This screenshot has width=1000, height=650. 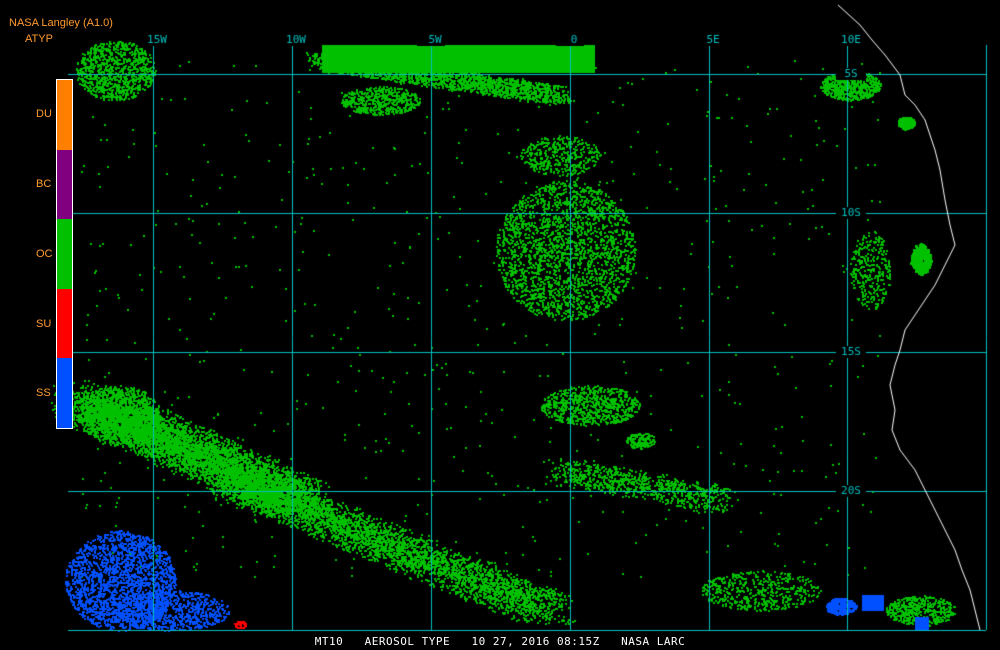 I want to click on legend-swatch-su, so click(x=64, y=323).